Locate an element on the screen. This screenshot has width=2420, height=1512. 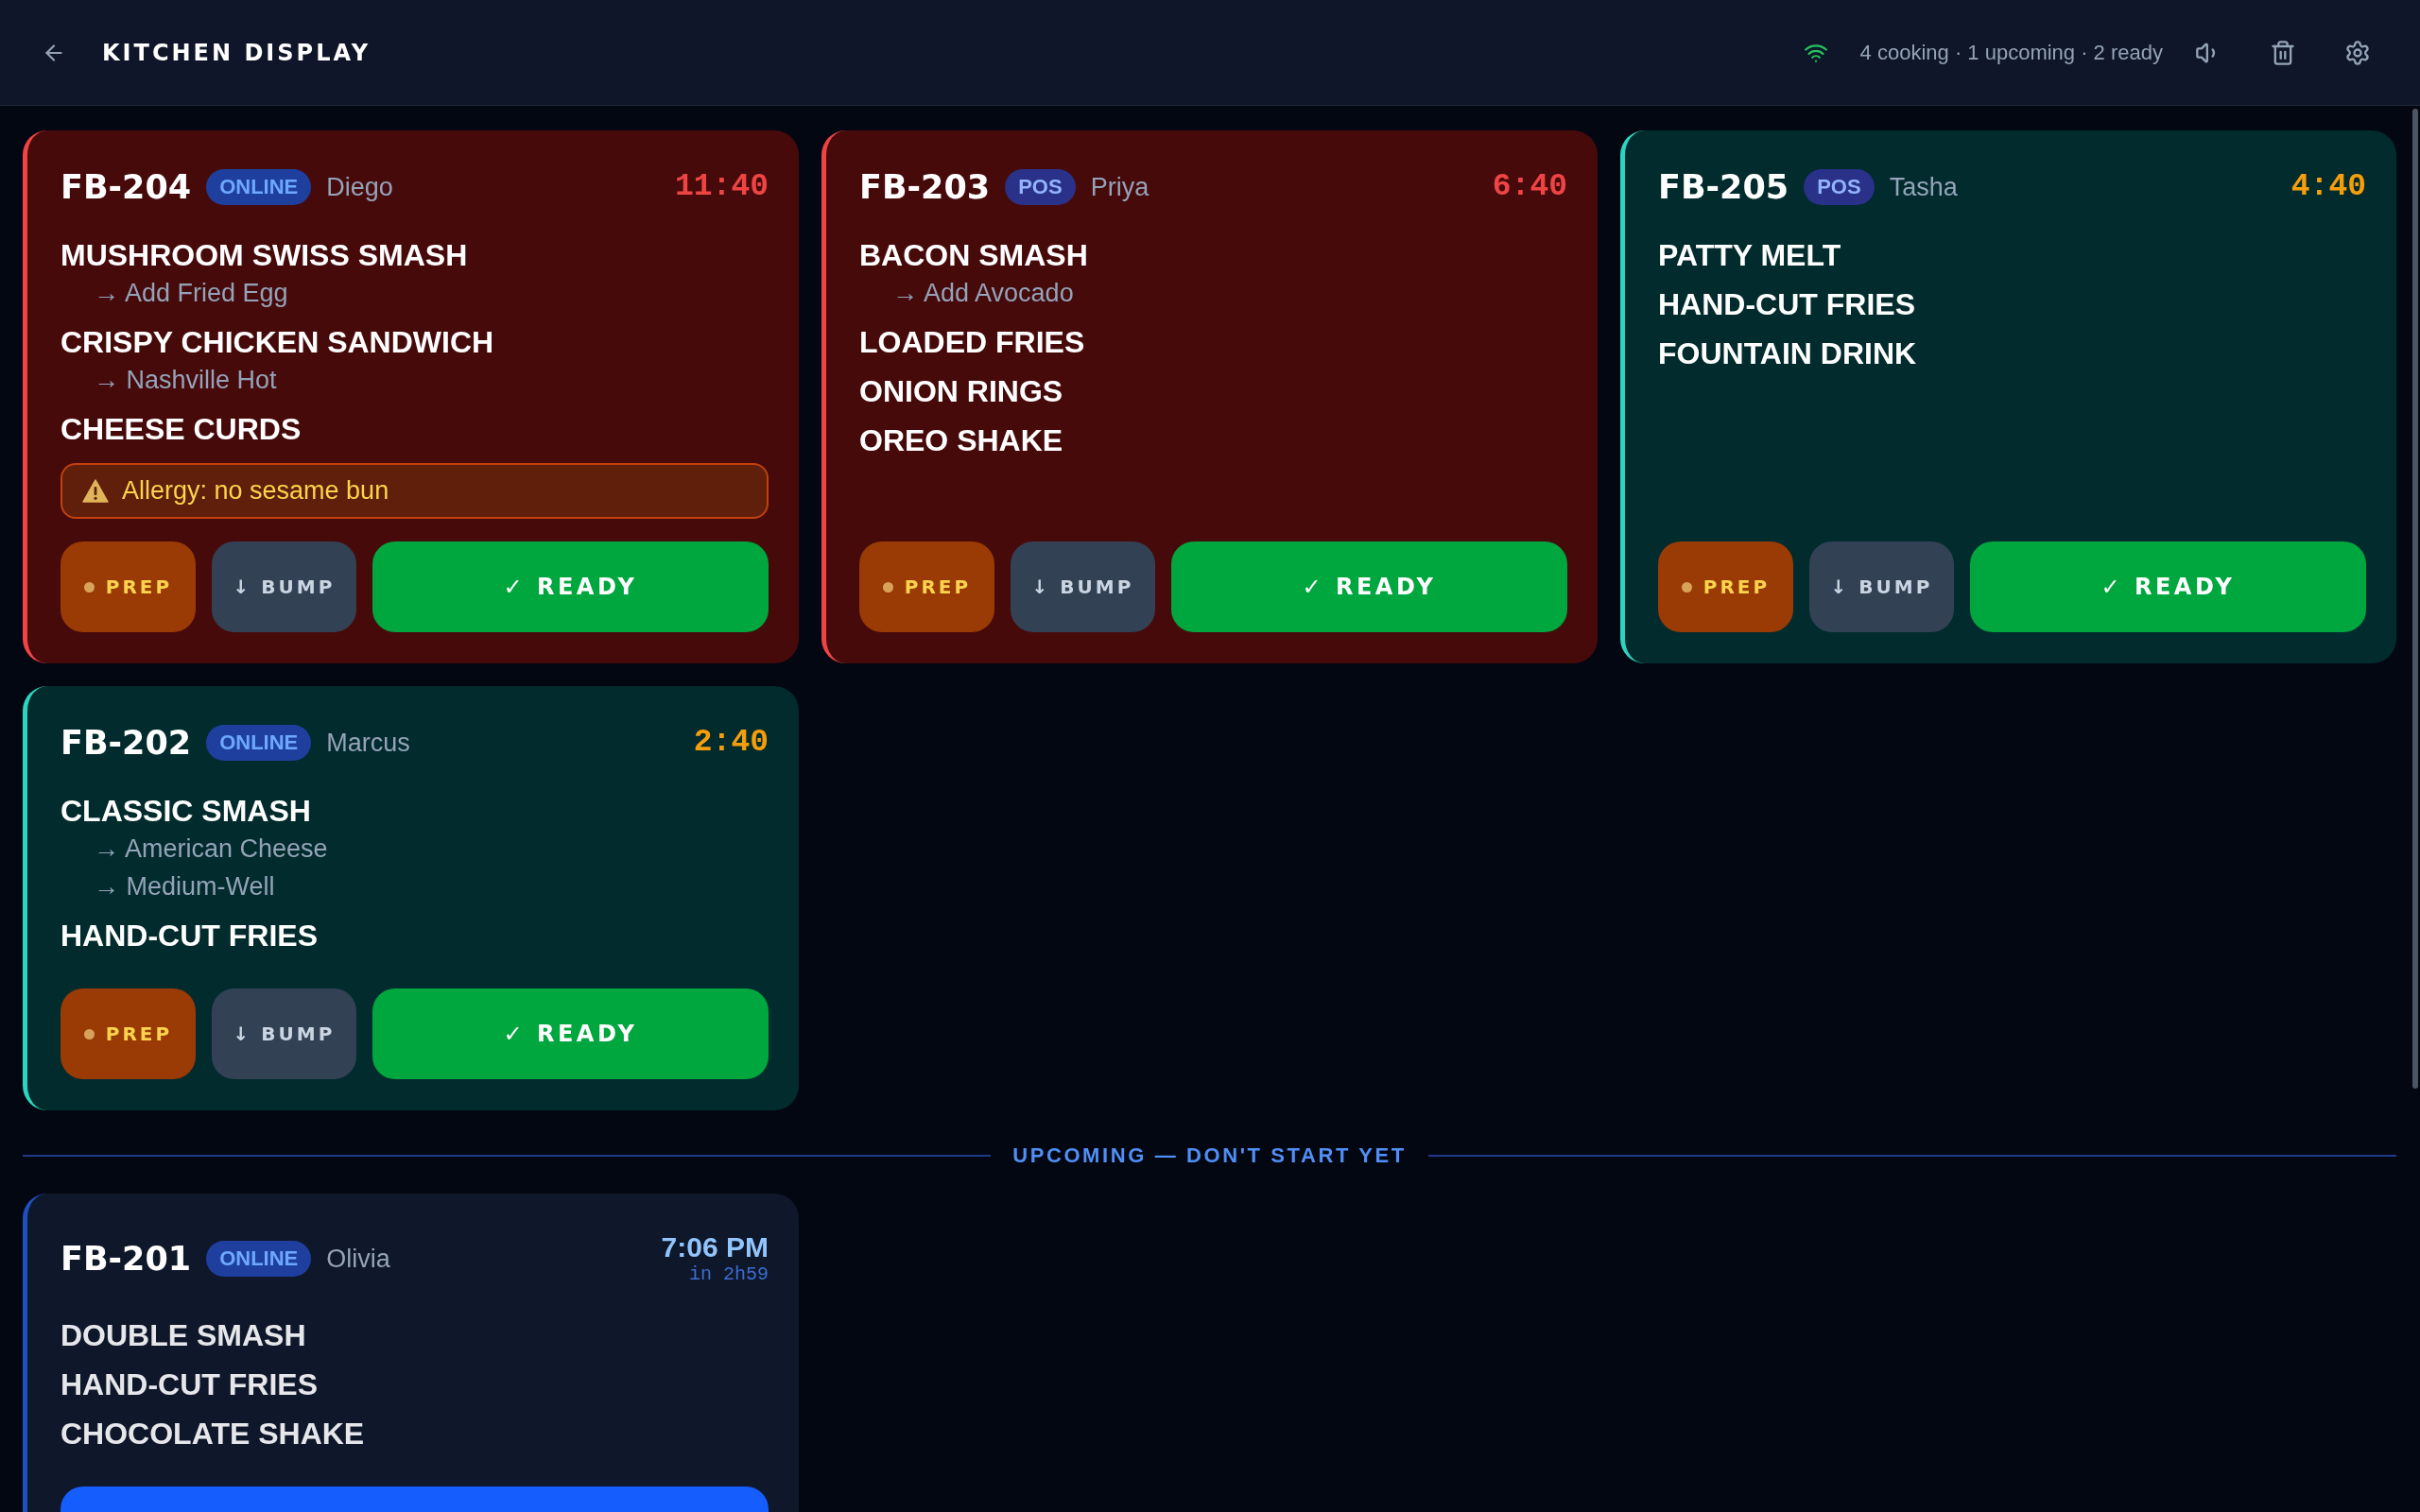
trash-icon is located at coordinates (2283, 52).